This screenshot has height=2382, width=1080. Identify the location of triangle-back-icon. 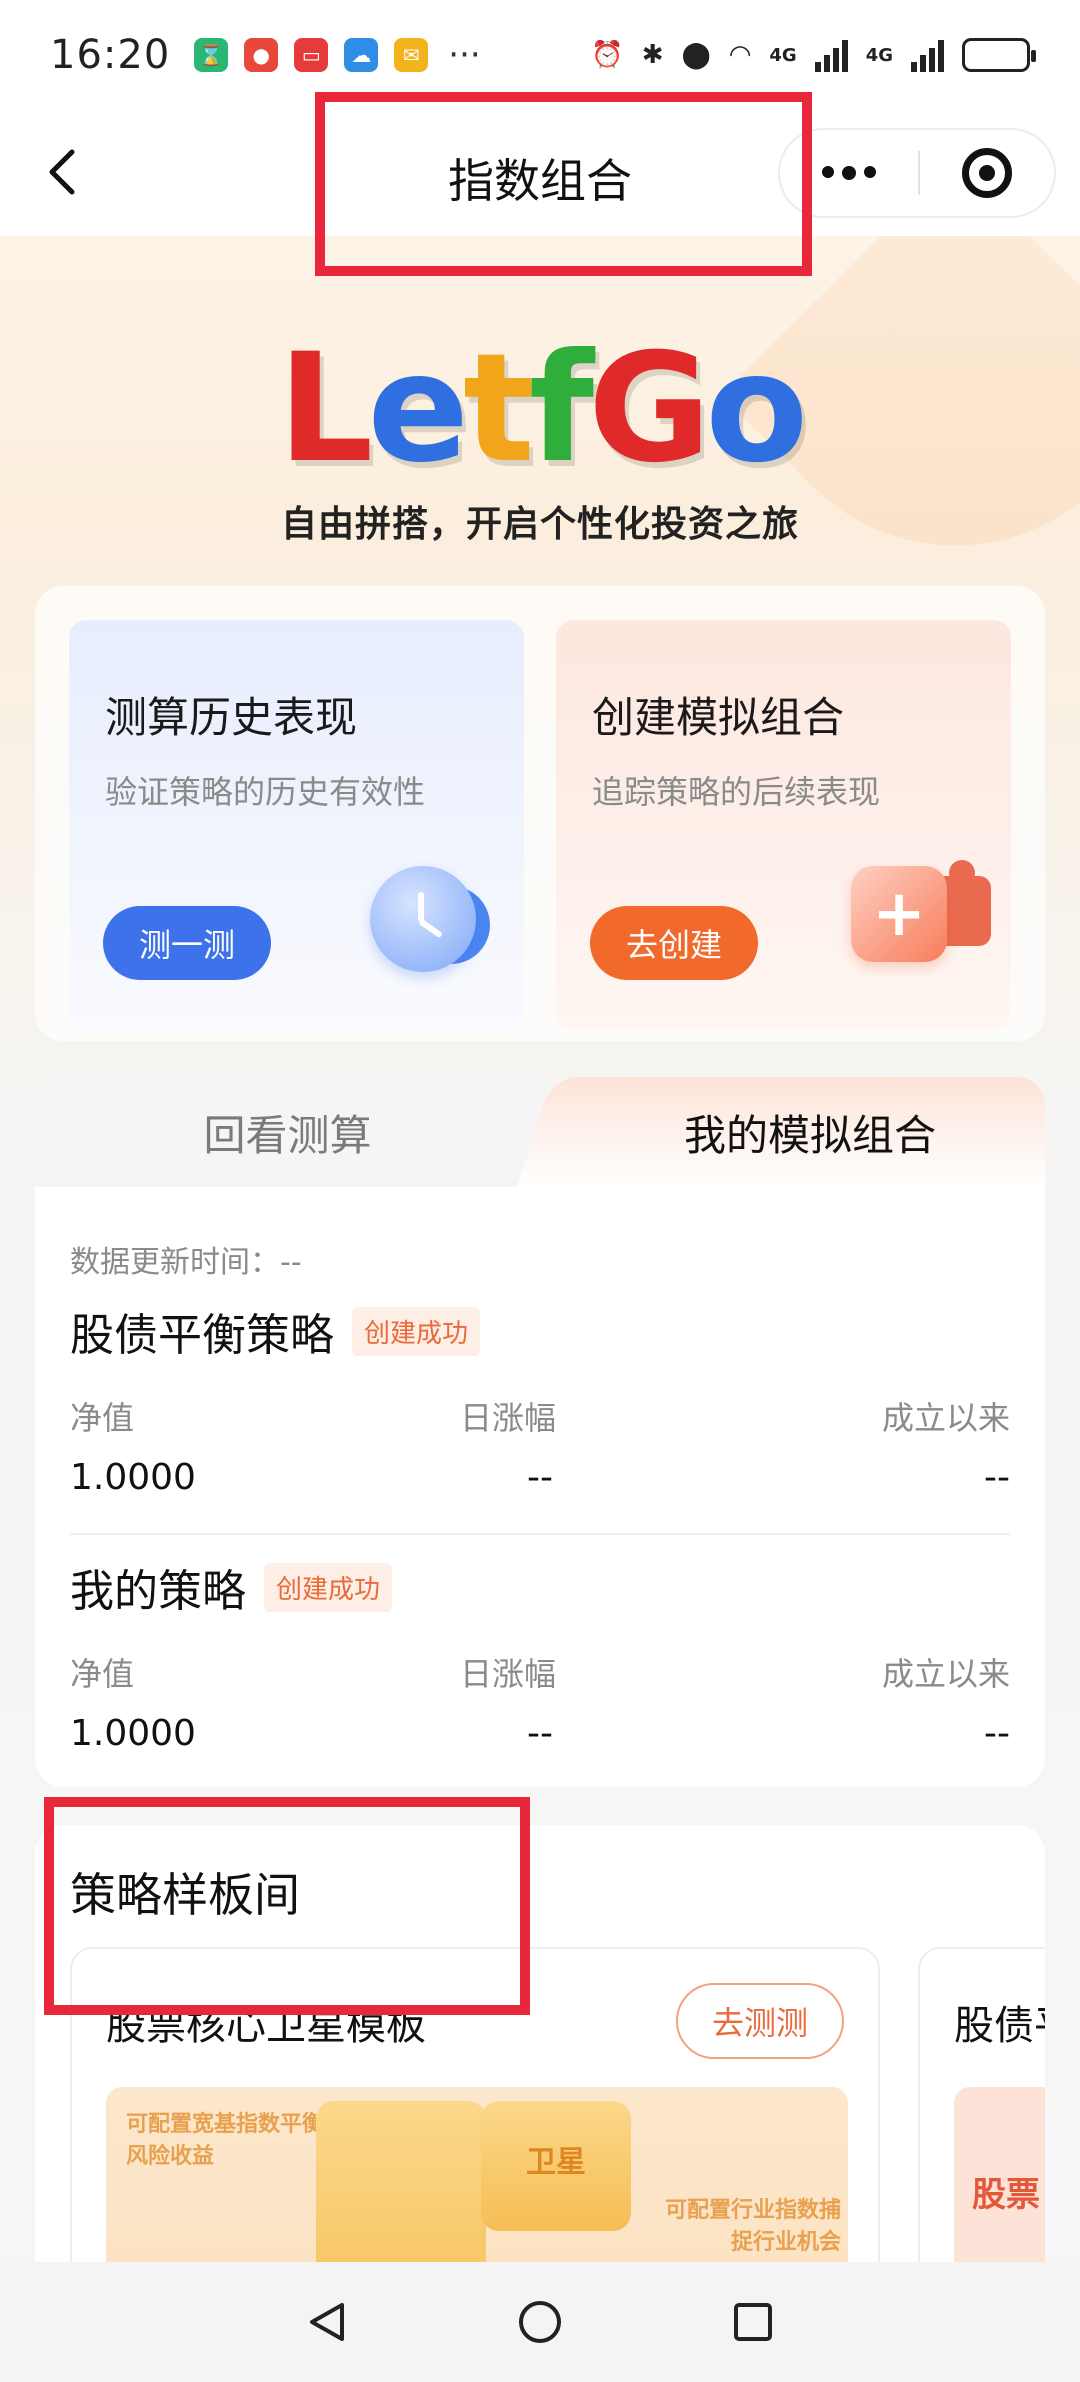
(326, 2322).